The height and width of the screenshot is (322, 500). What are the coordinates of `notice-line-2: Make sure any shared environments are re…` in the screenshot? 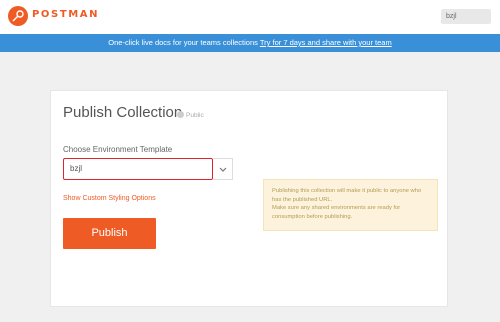 It's located at (336, 212).